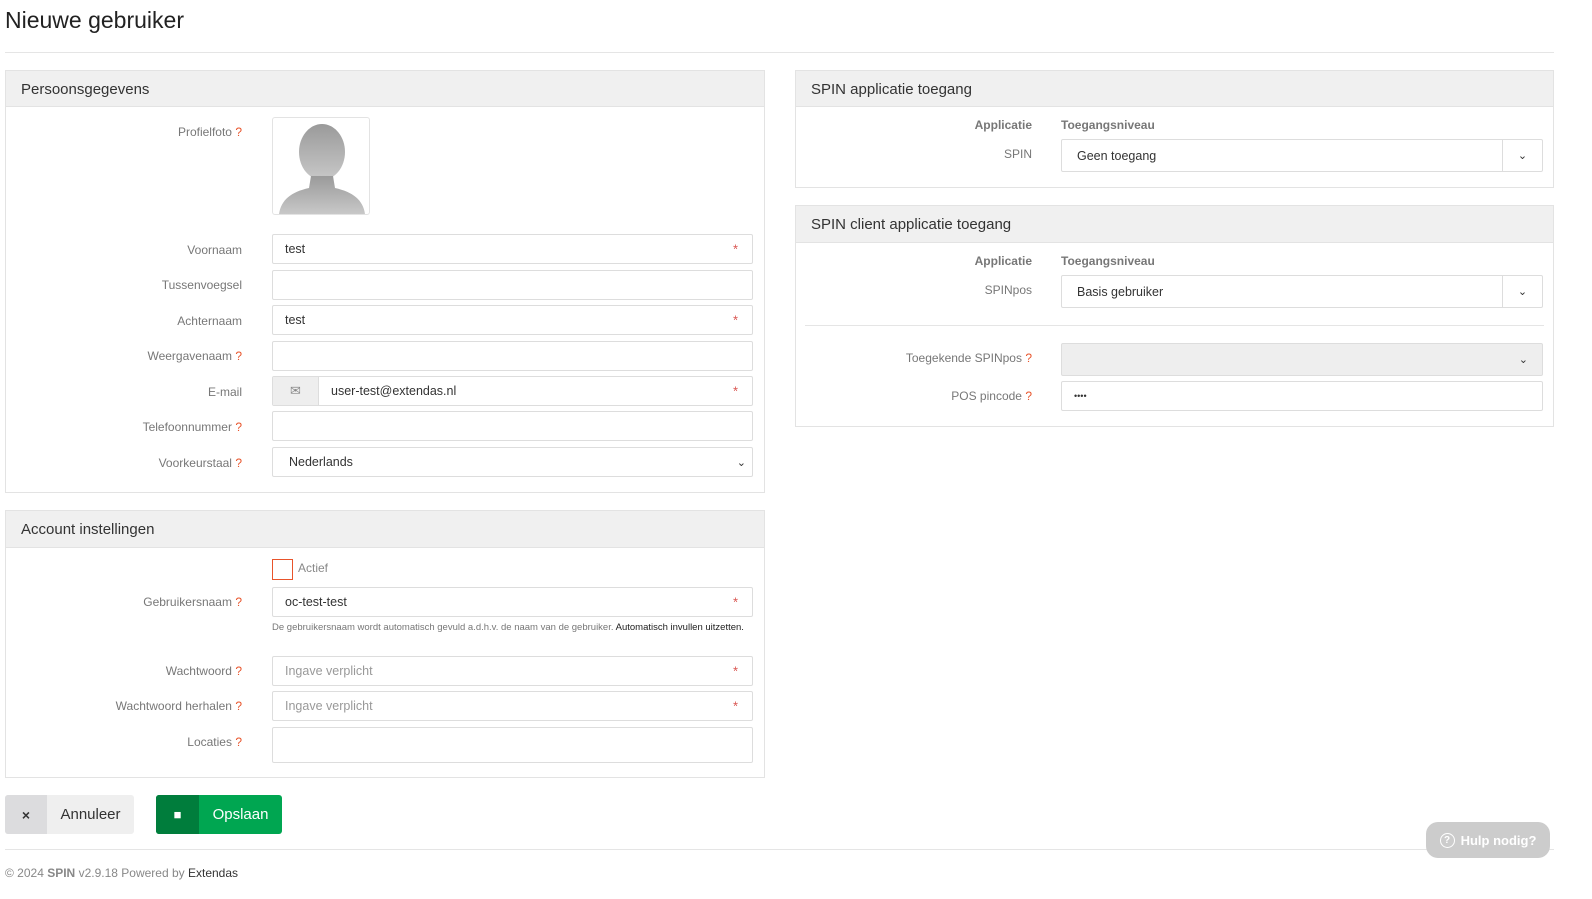 This screenshot has width=1592, height=899. What do you see at coordinates (512, 285) in the screenshot?
I see `infix-input` at bounding box center [512, 285].